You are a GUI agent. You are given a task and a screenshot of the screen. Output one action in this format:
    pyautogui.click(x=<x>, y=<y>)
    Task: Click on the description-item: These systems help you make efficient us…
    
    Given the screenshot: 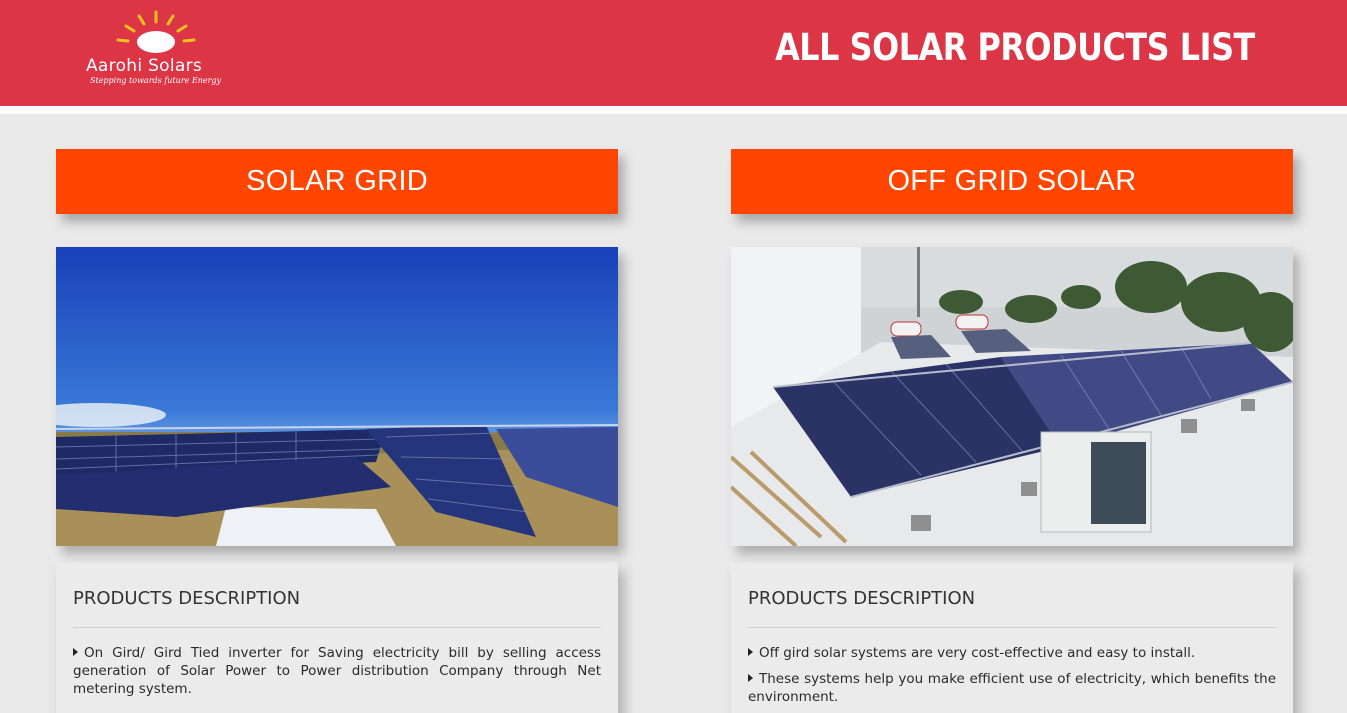 What is the action you would take?
    pyautogui.click(x=1012, y=688)
    